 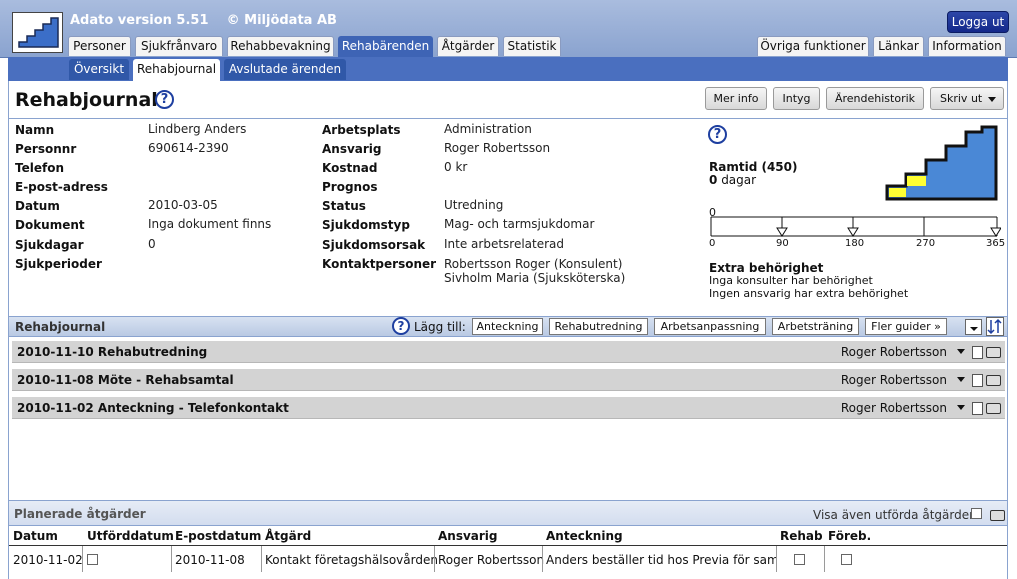 I want to click on utford-checkbox, so click(x=92, y=559).